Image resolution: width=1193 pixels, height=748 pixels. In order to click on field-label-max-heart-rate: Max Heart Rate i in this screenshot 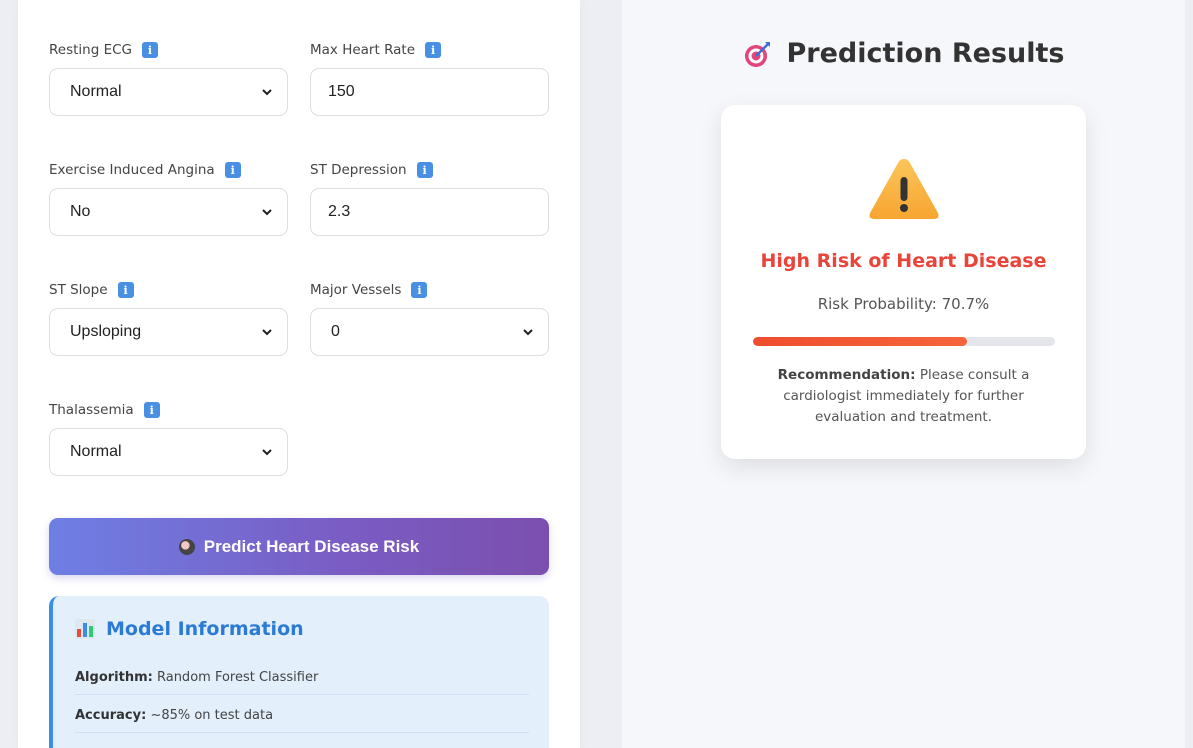, I will do `click(429, 50)`.